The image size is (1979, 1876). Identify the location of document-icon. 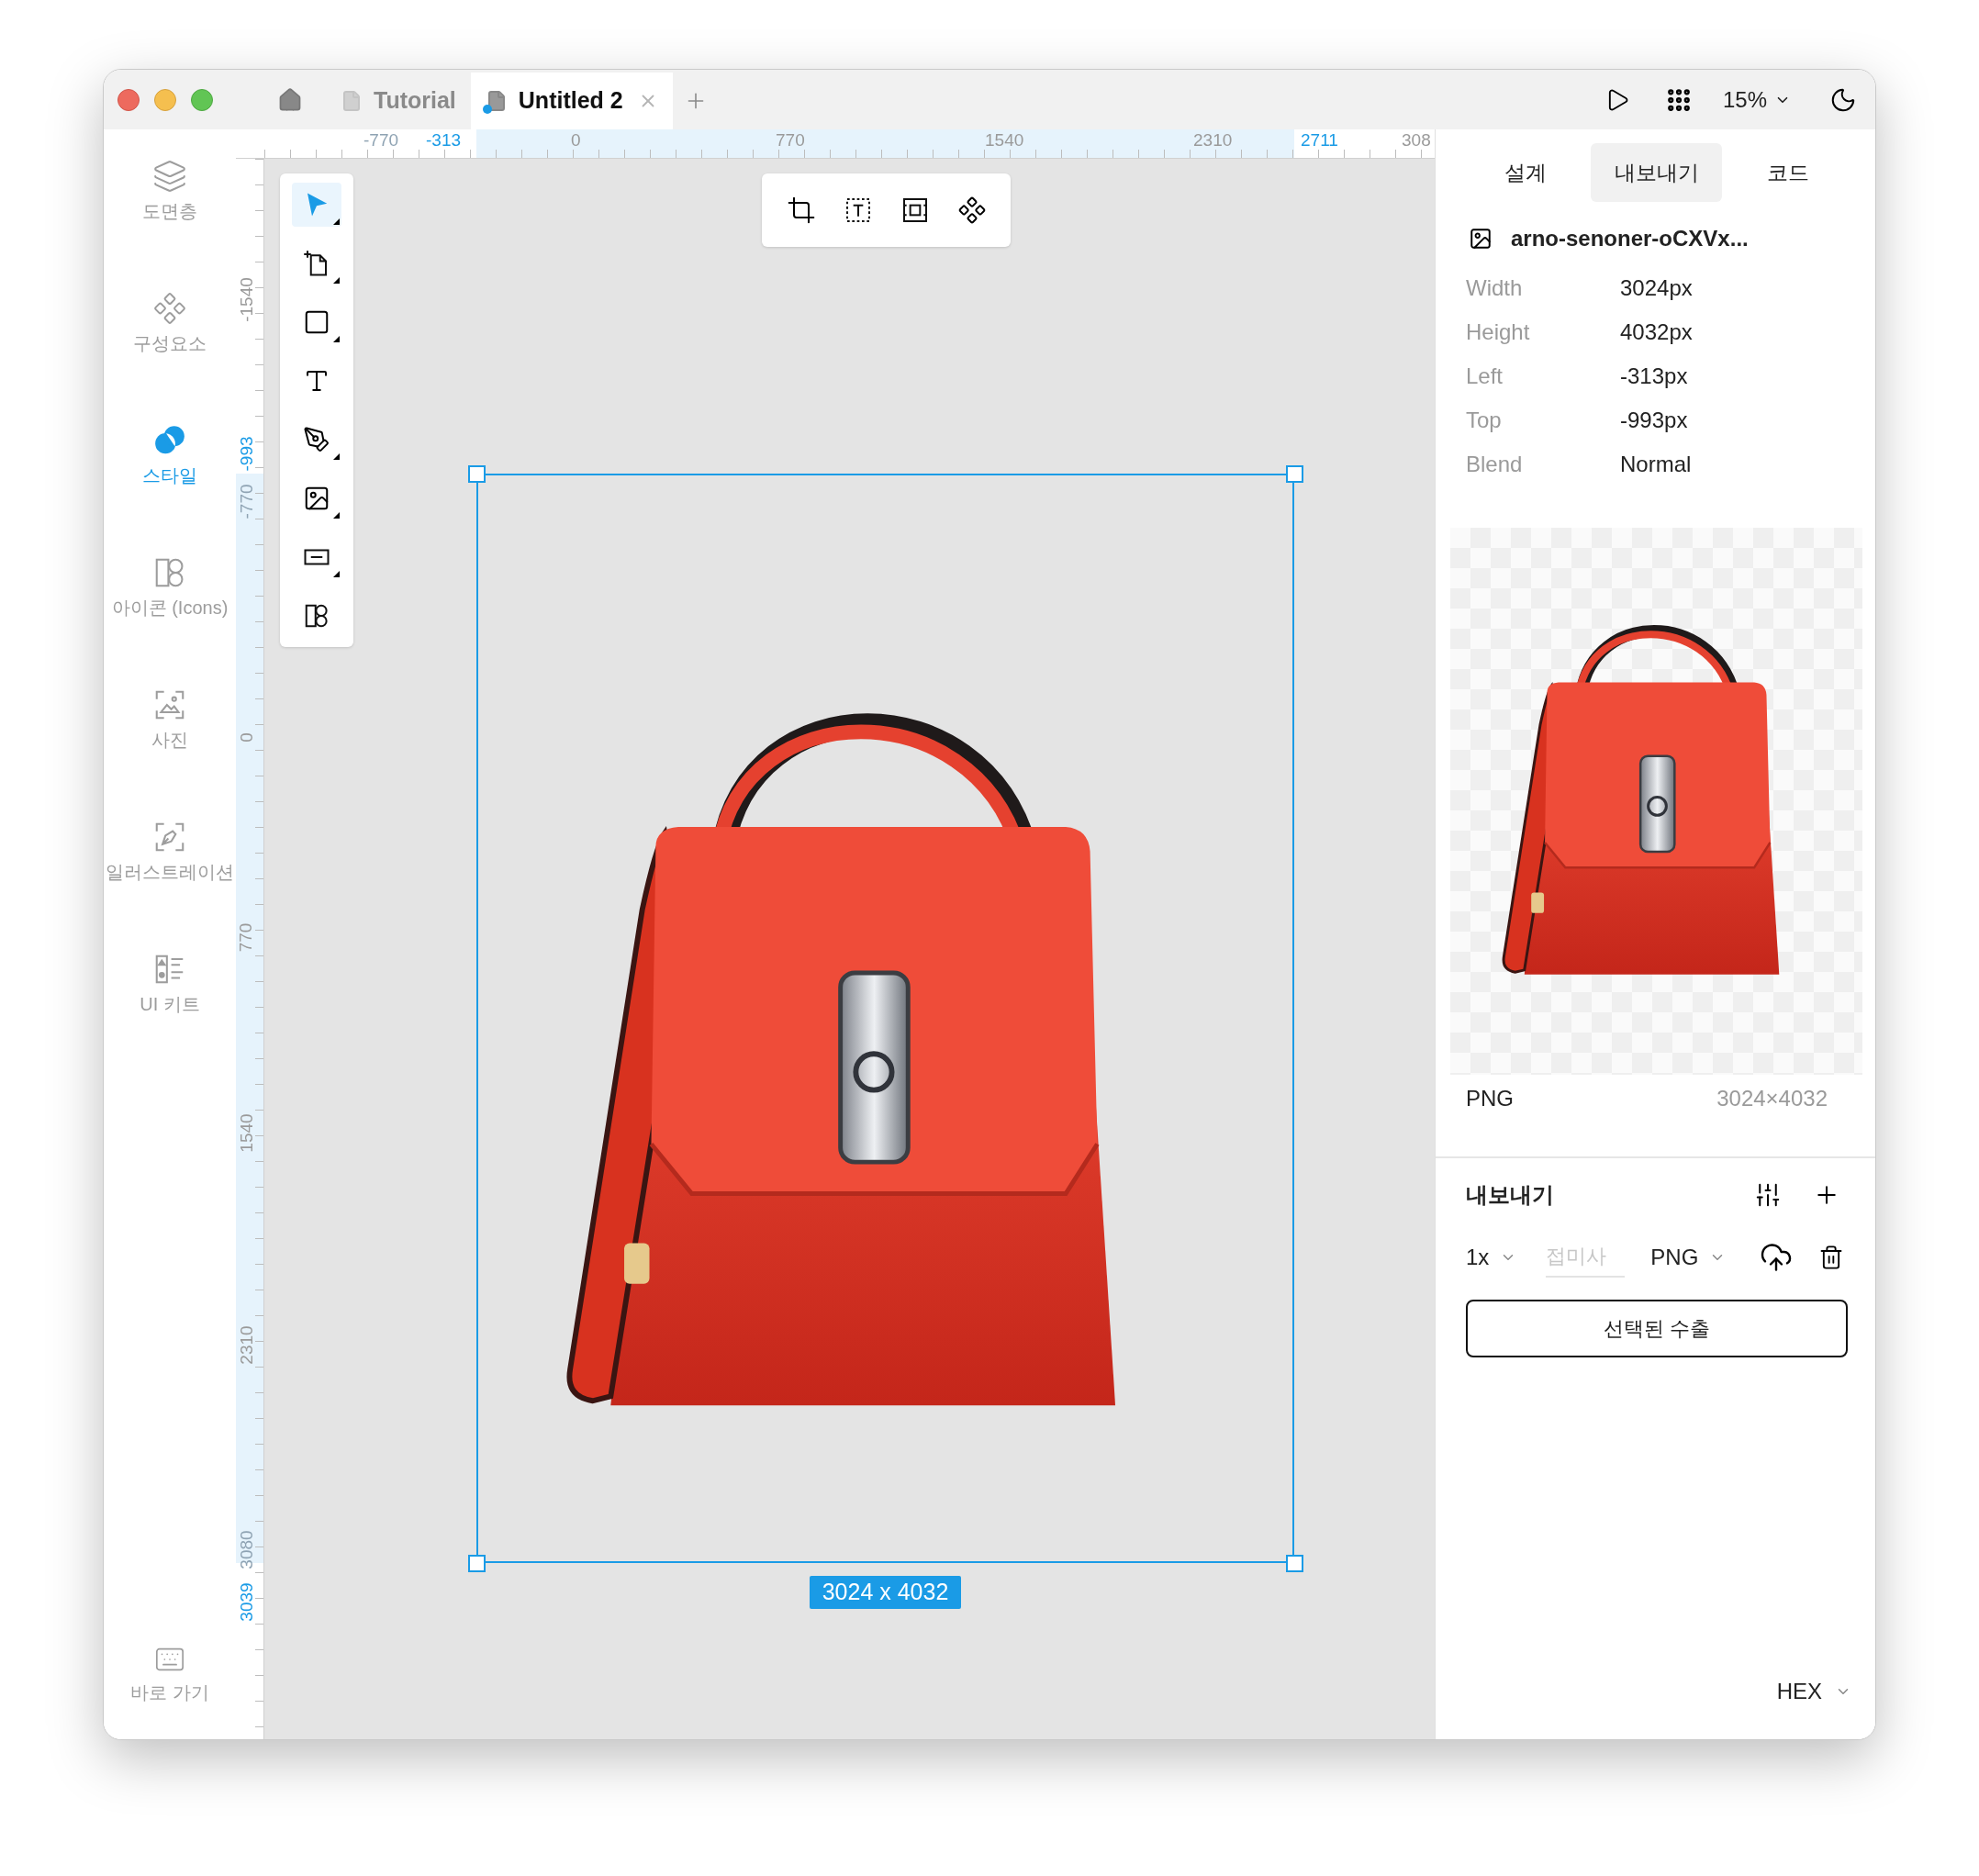
(352, 101).